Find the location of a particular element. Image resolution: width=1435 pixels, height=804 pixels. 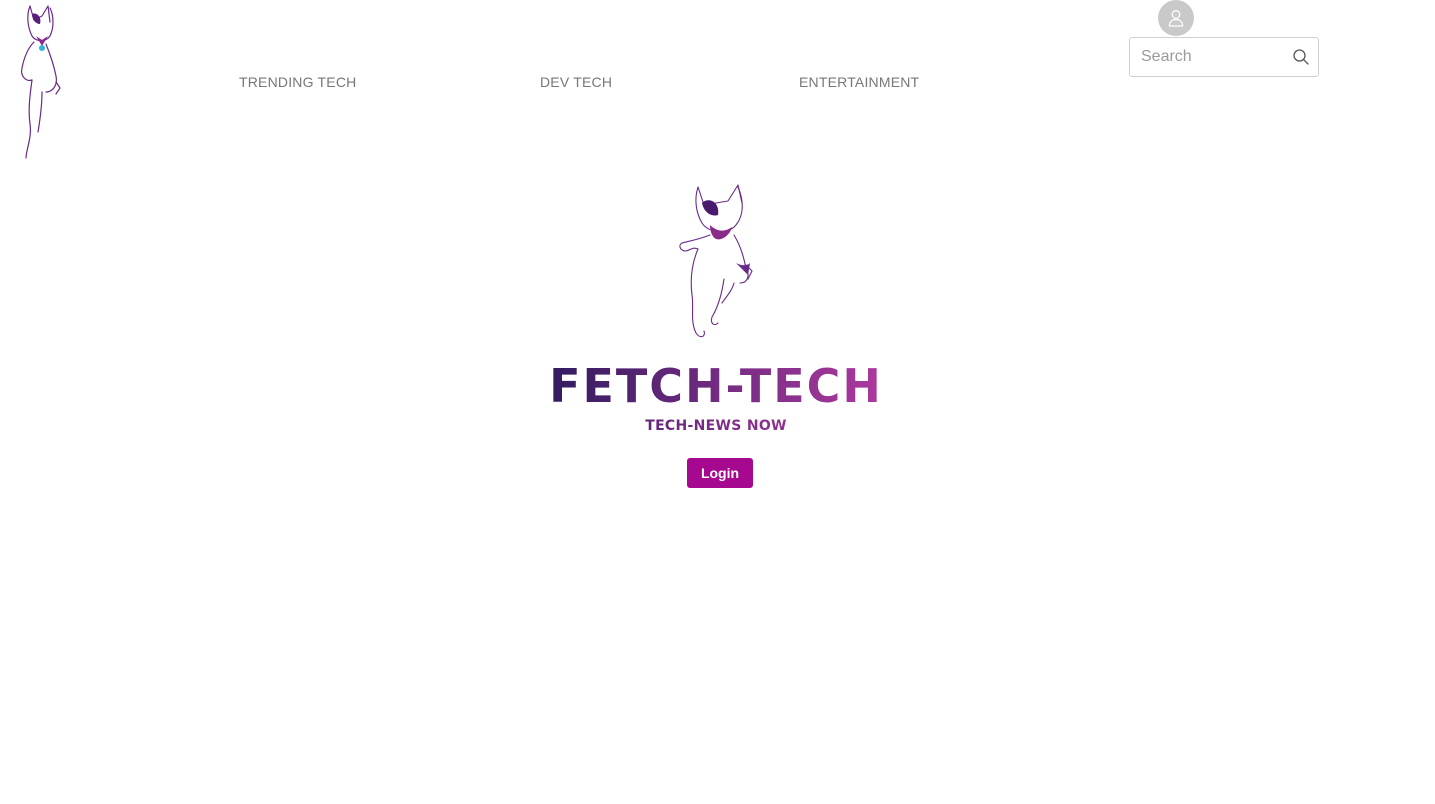

brand-logo: FETCH-TECH TECH-NEWS NOW is located at coordinates (716, 400).